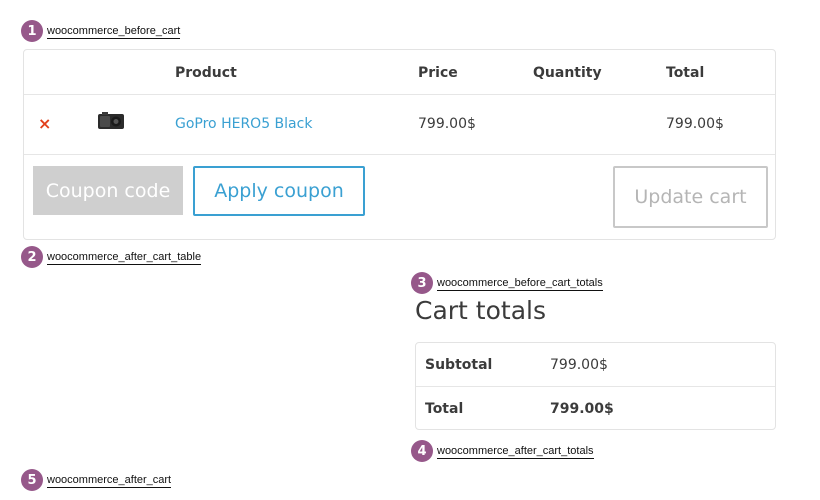 This screenshot has width=820, height=500. I want to click on hook-after-cart: 5 woocommerce_after_cart, so click(96, 480).